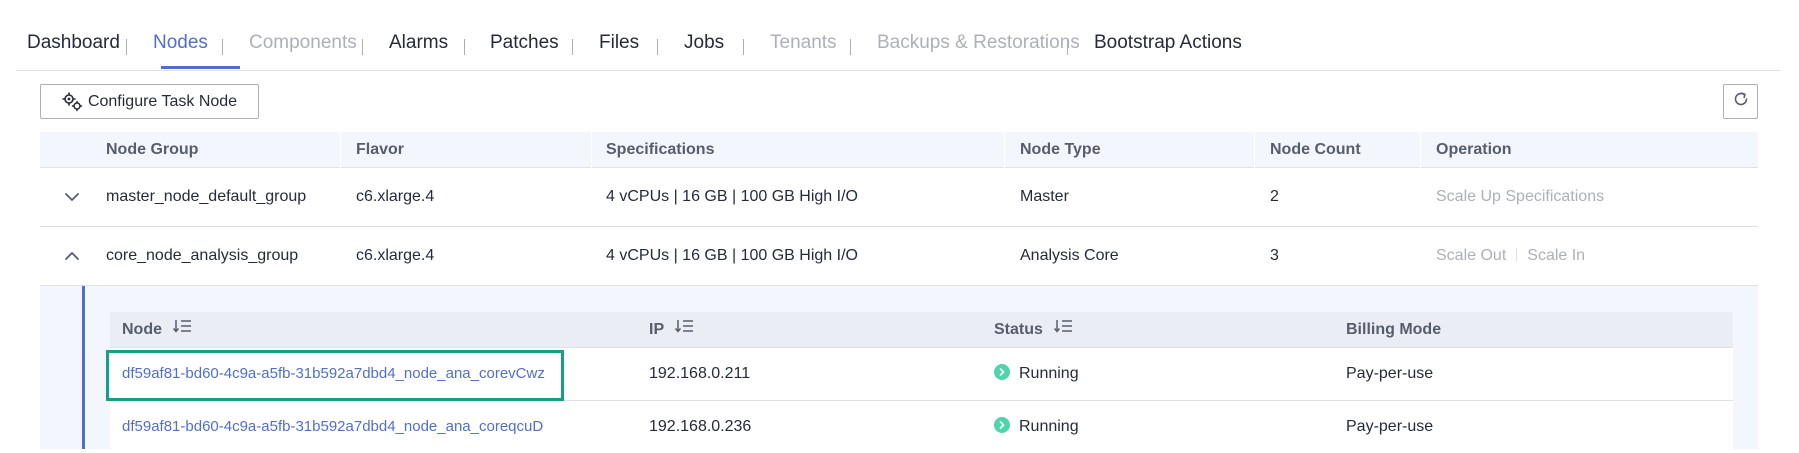 This screenshot has width=1799, height=453. Describe the element at coordinates (200, 67) in the screenshot. I see `active-tab-indicator` at that location.